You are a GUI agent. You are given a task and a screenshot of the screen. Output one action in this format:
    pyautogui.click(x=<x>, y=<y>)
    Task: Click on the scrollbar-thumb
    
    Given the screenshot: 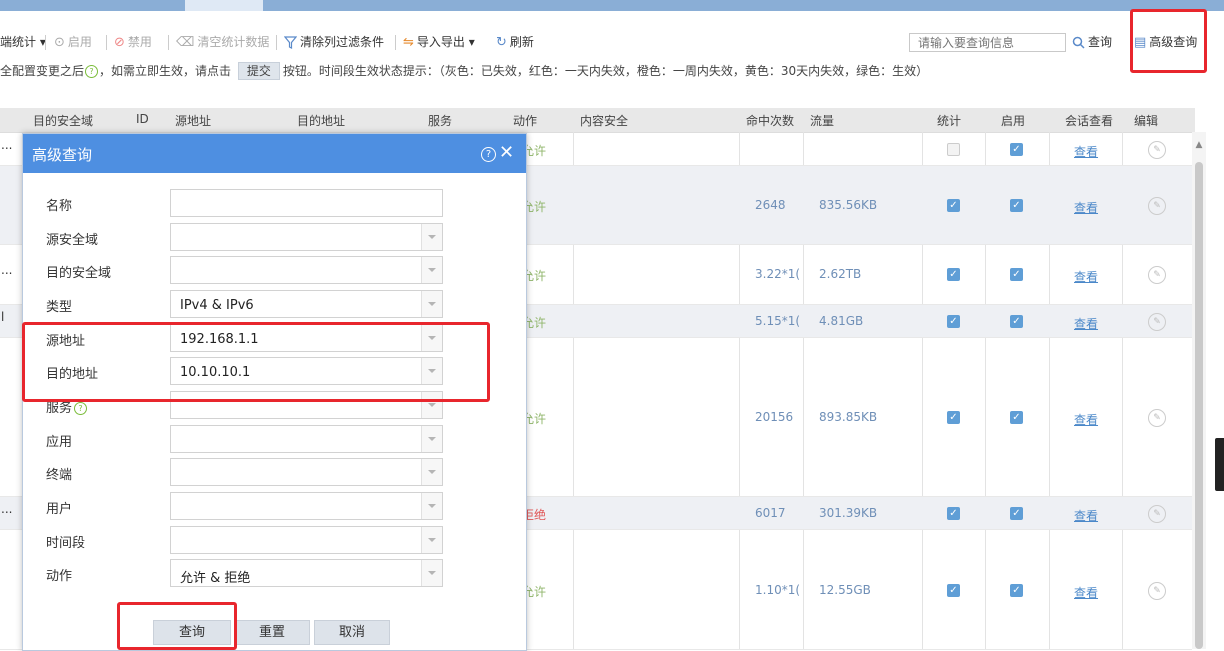 What is the action you would take?
    pyautogui.click(x=1199, y=405)
    